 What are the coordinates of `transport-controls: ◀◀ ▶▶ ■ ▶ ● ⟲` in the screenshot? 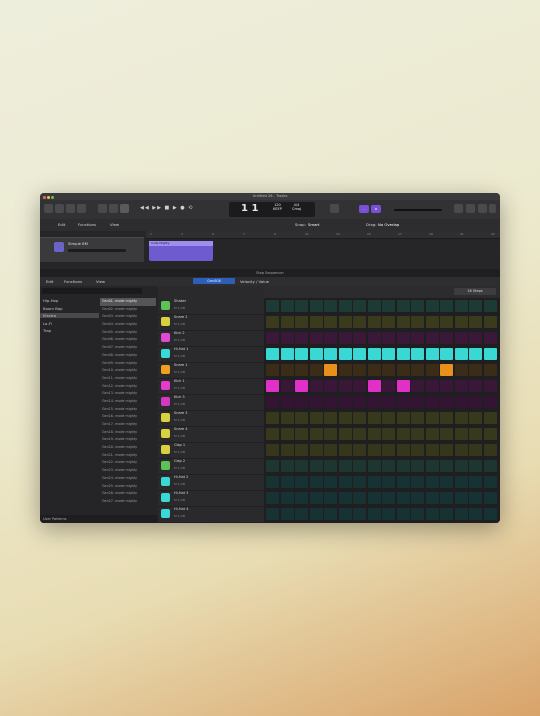 It's located at (166, 208).